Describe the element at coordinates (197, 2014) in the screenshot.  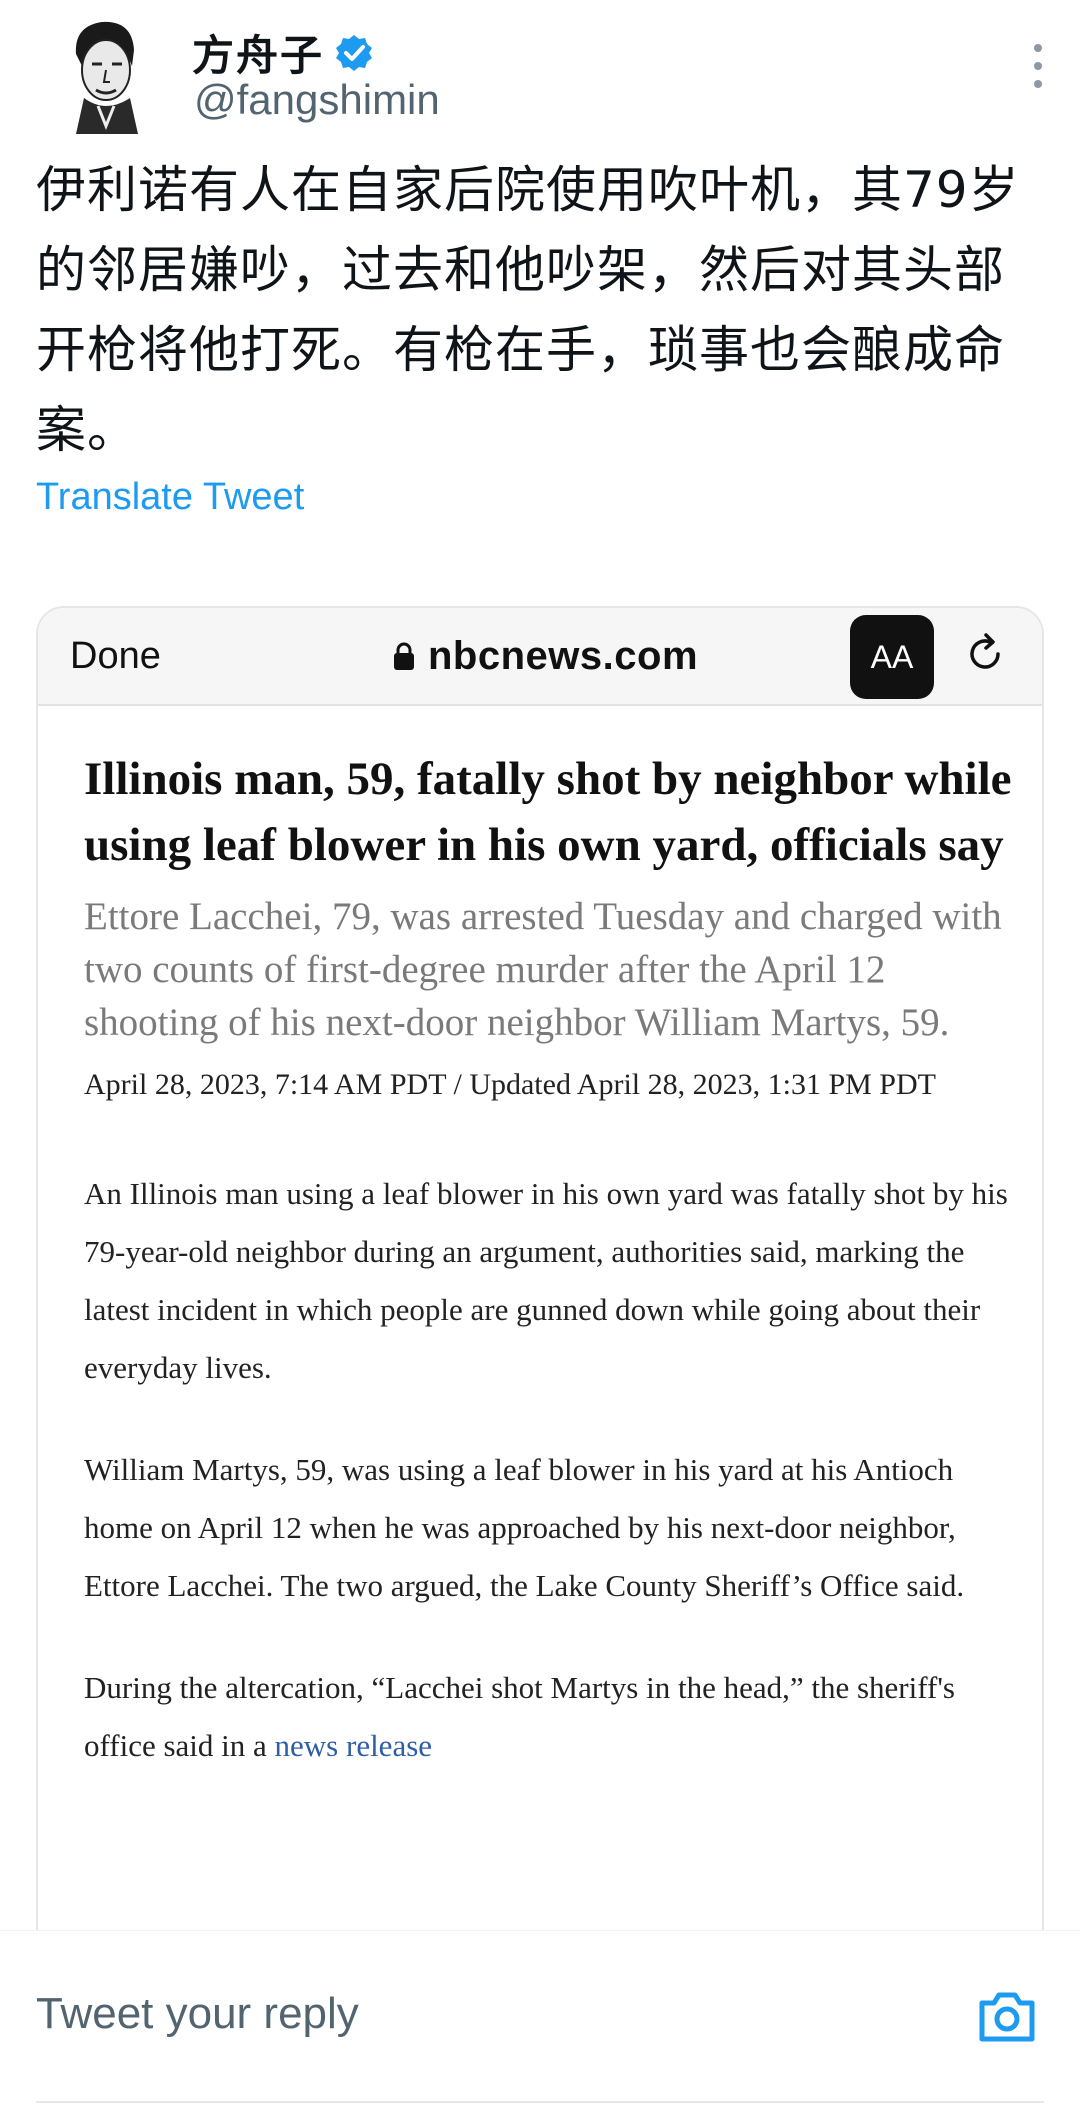
I see `reply-input: Tweet your reply` at that location.